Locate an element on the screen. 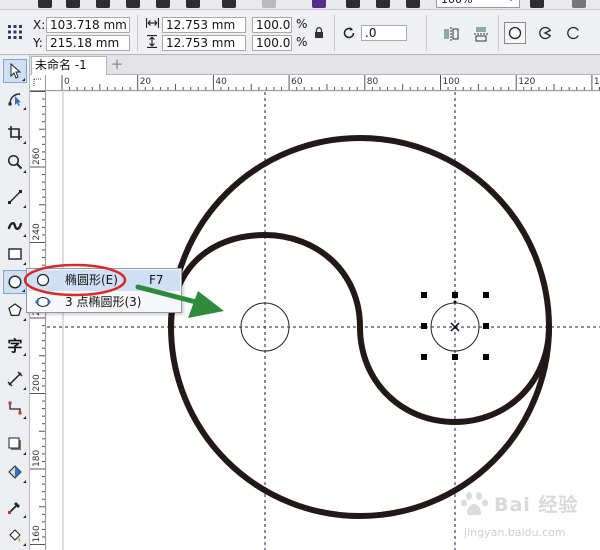 This screenshot has height=550, width=600. save-icon is located at coordinates (73, 4).